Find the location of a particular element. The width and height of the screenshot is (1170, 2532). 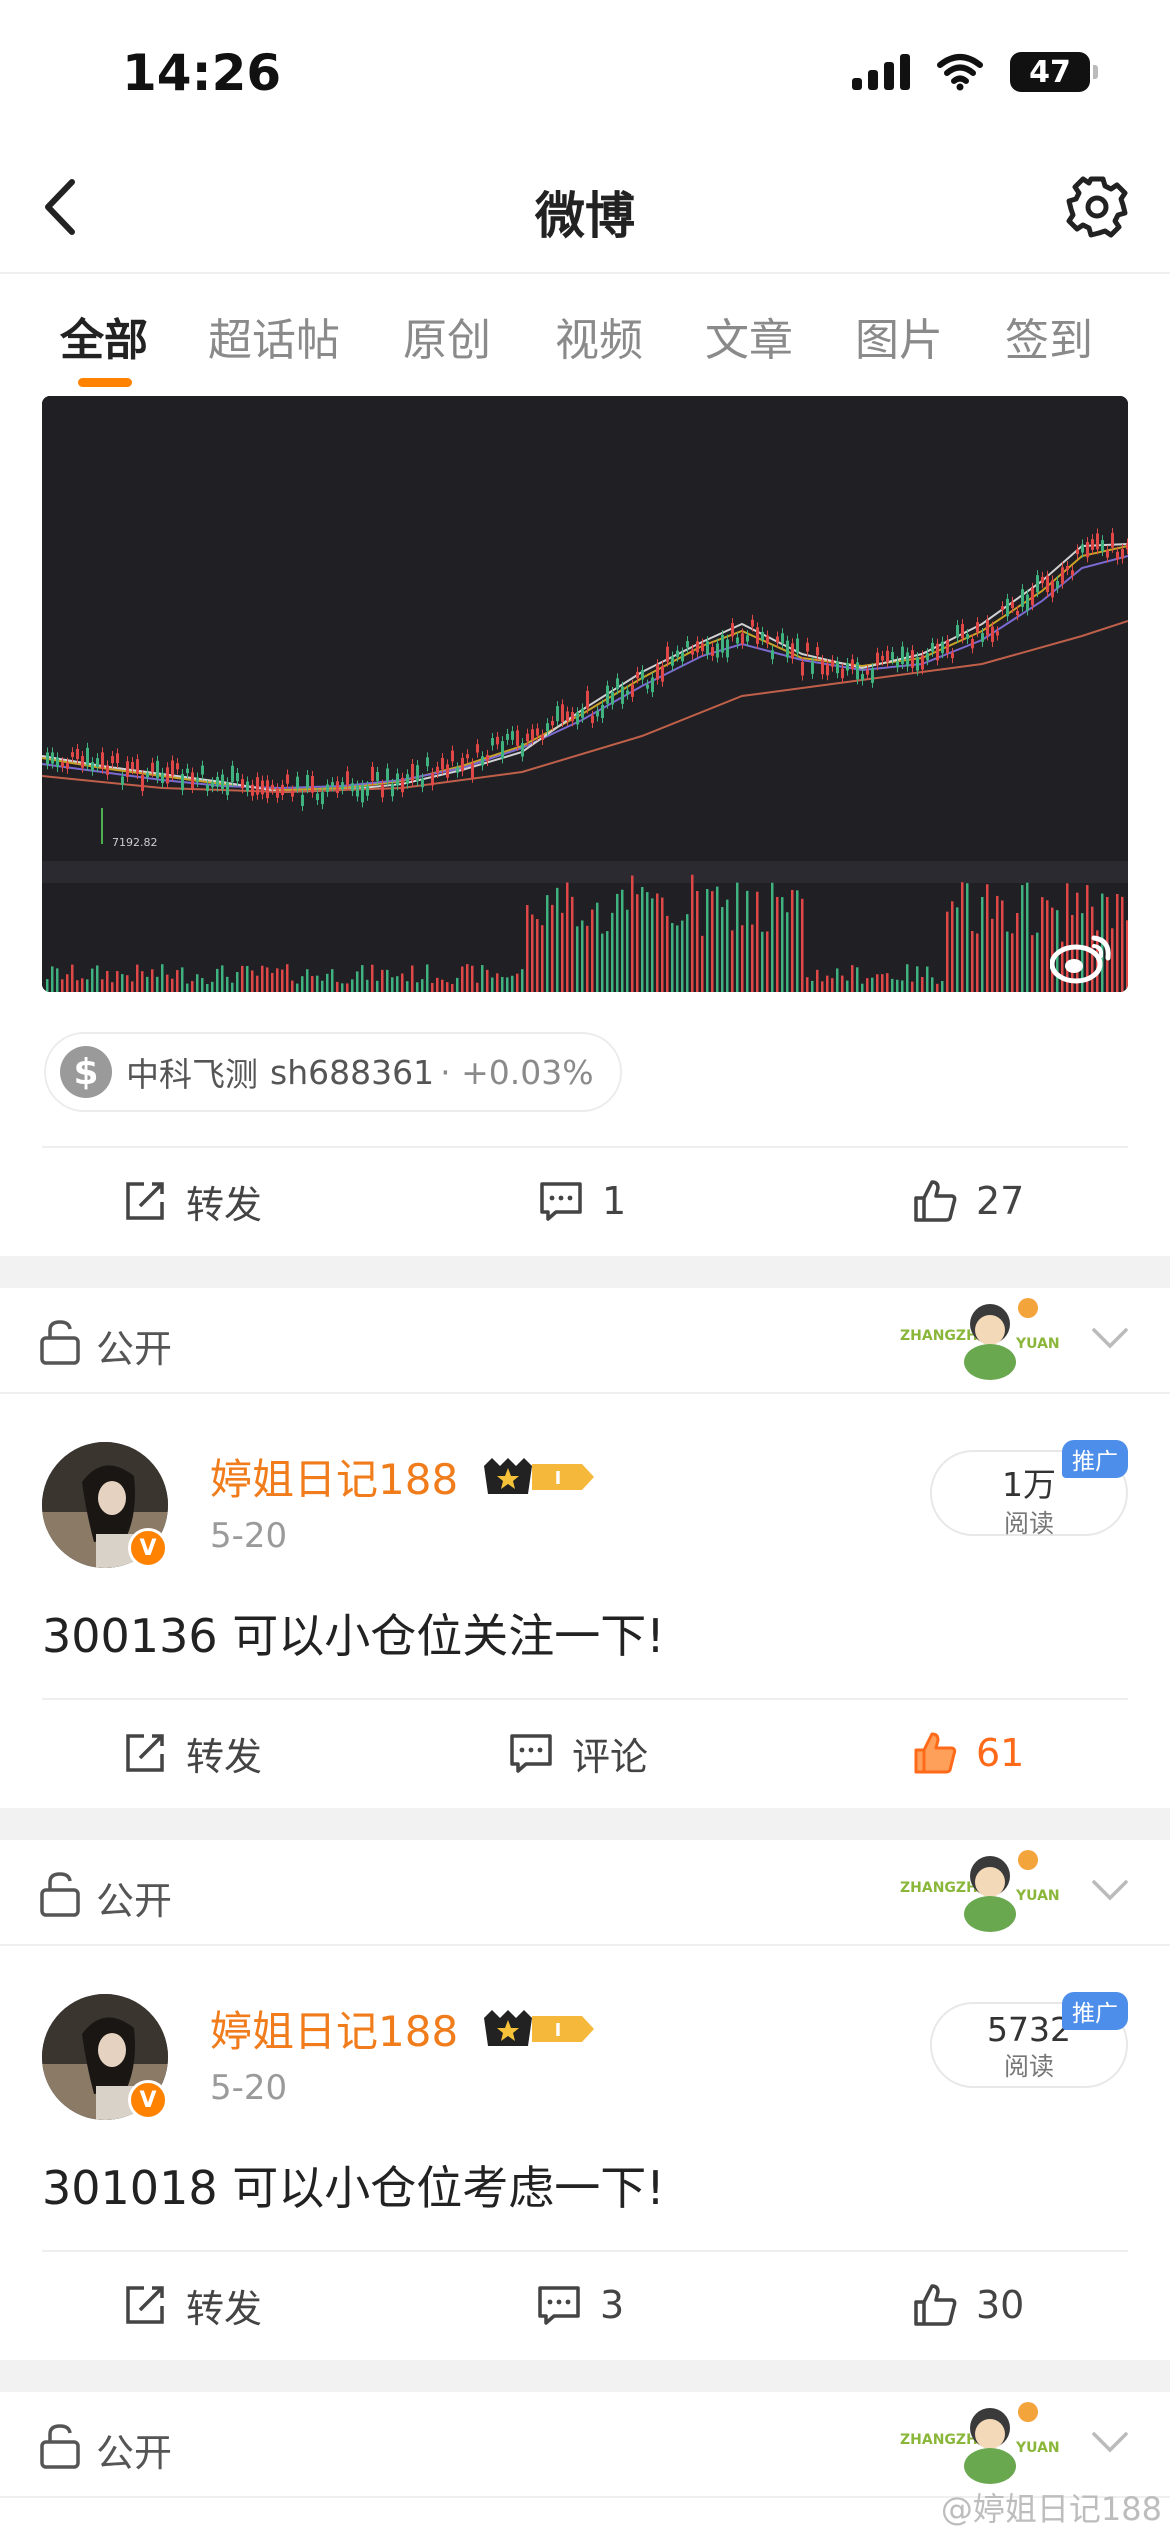

tab-super-topic: 超话帖 is located at coordinates (274, 336).